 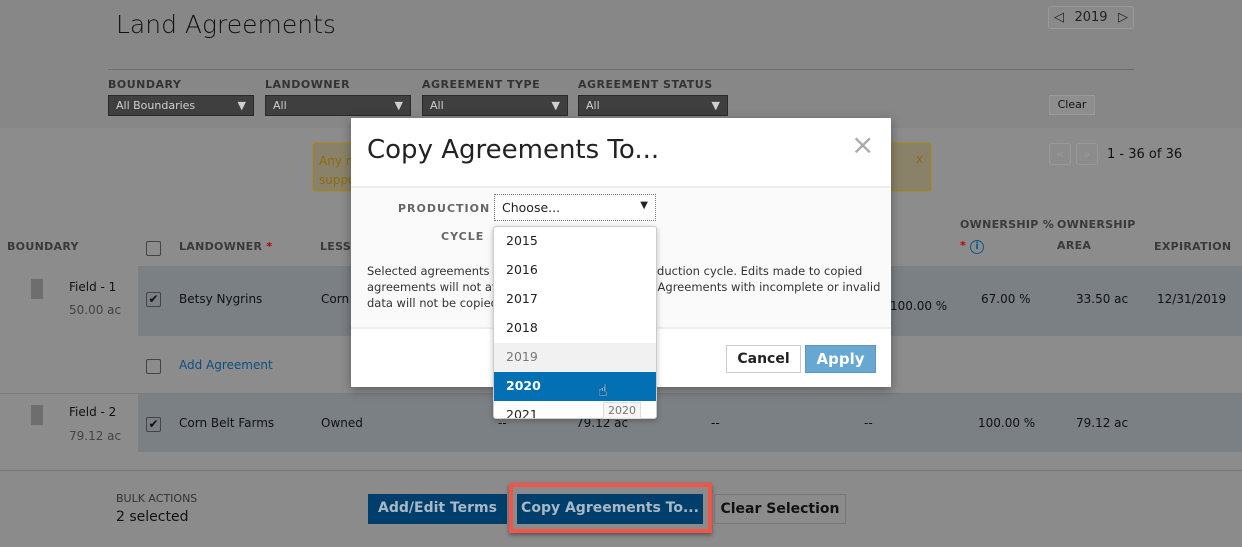 What do you see at coordinates (622, 410) in the screenshot?
I see `tooltip: 2020` at bounding box center [622, 410].